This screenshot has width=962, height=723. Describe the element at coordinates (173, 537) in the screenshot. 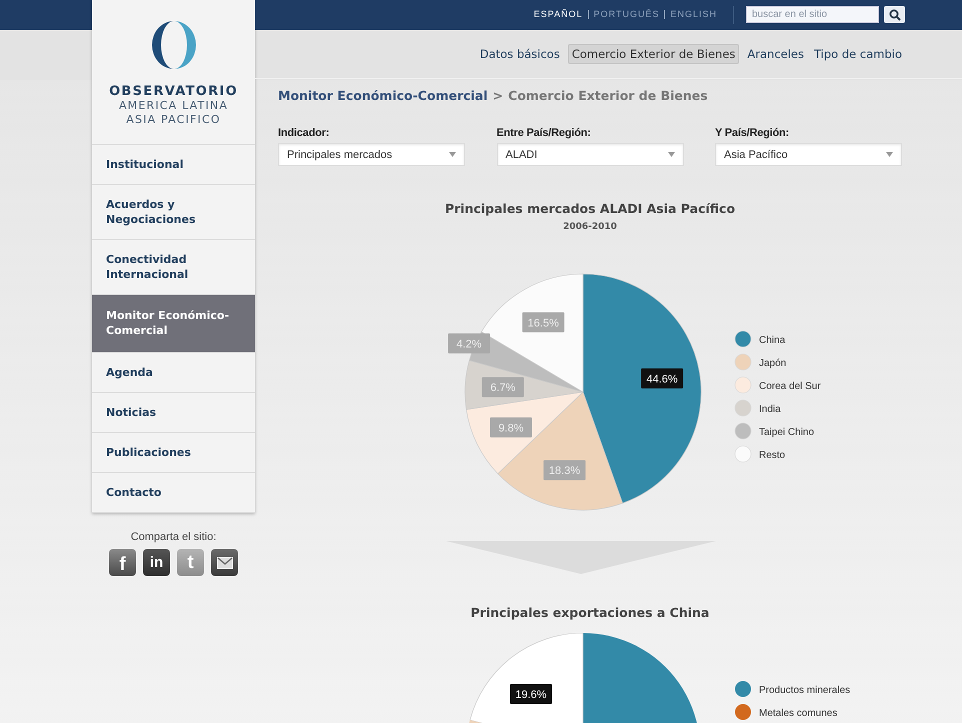

I see `share-label: Comparta el sitio:` at that location.